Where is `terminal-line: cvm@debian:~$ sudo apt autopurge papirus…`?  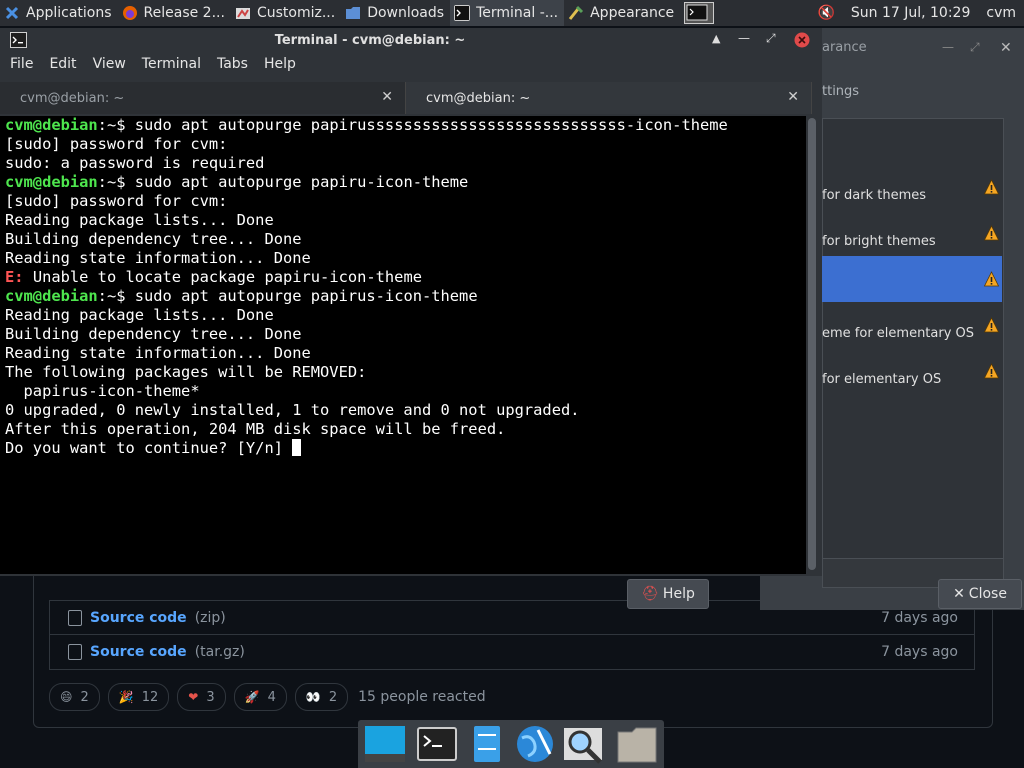 terminal-line: cvm@debian:~$ sudo apt autopurge papirus… is located at coordinates (366, 125).